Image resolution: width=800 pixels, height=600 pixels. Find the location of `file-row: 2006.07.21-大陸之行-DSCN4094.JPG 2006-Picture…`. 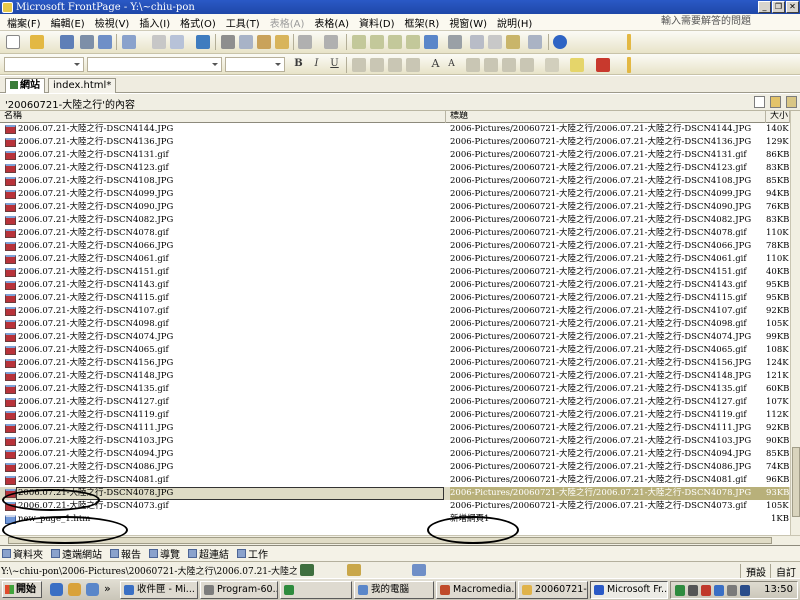

file-row: 2006.07.21-大陸之行-DSCN4094.JPG 2006-Picture… is located at coordinates (395, 454).